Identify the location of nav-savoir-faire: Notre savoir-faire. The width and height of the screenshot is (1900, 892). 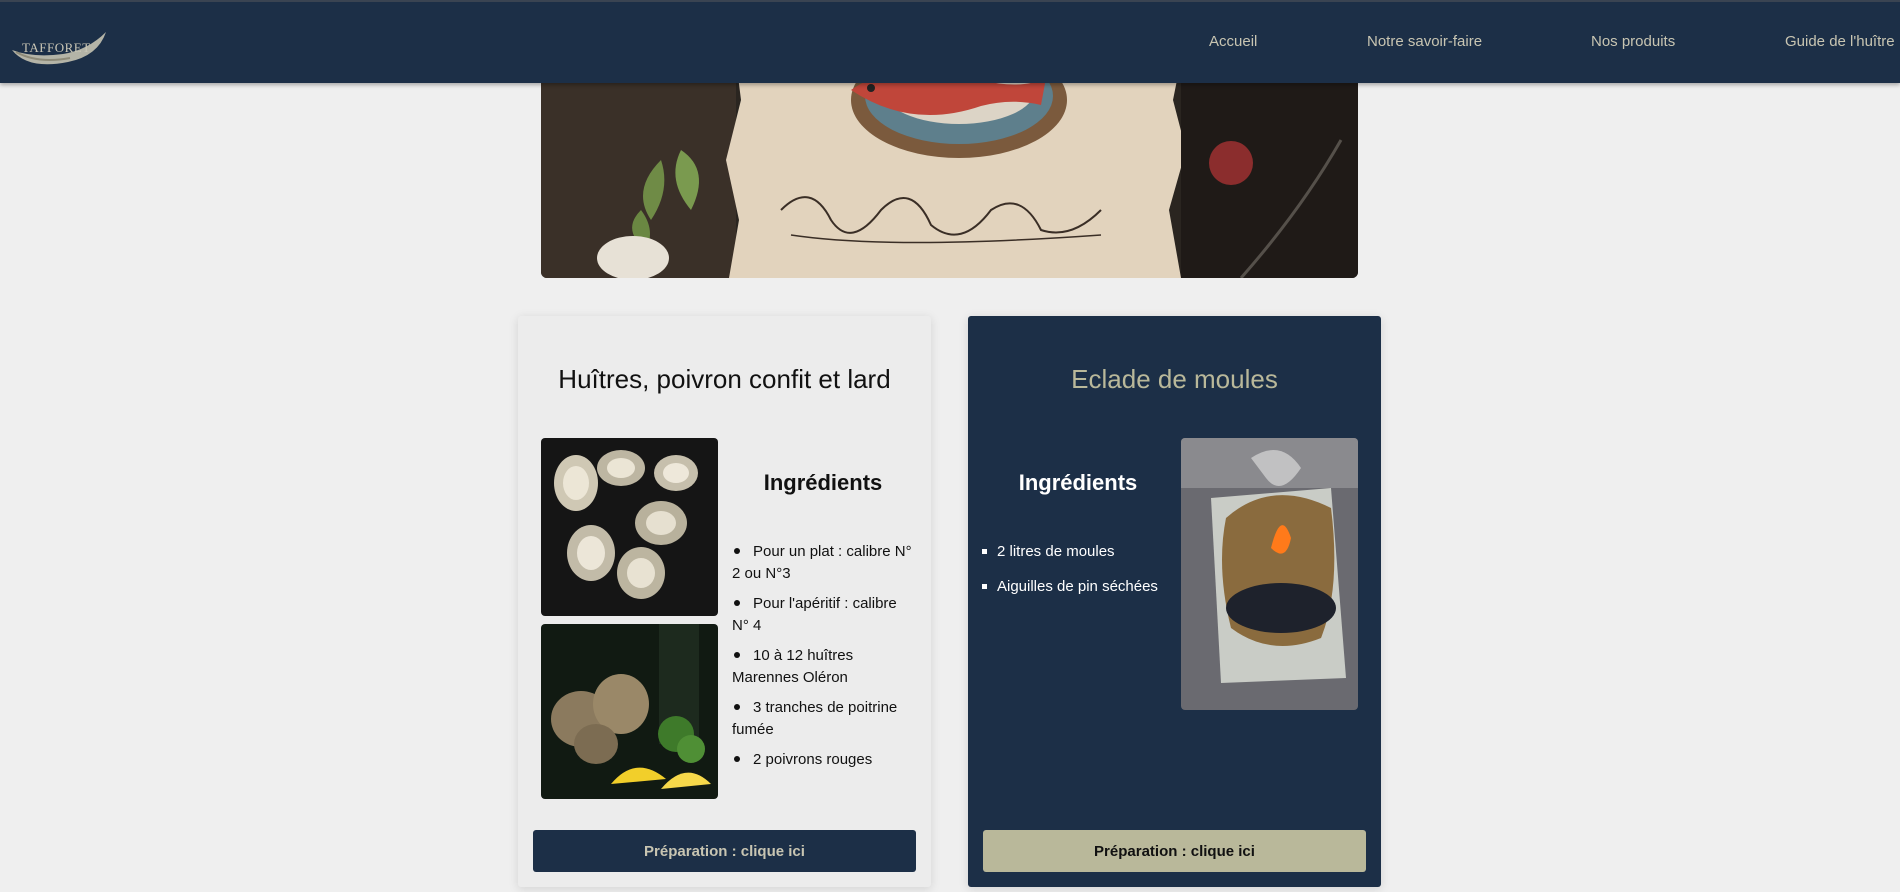
(1424, 41).